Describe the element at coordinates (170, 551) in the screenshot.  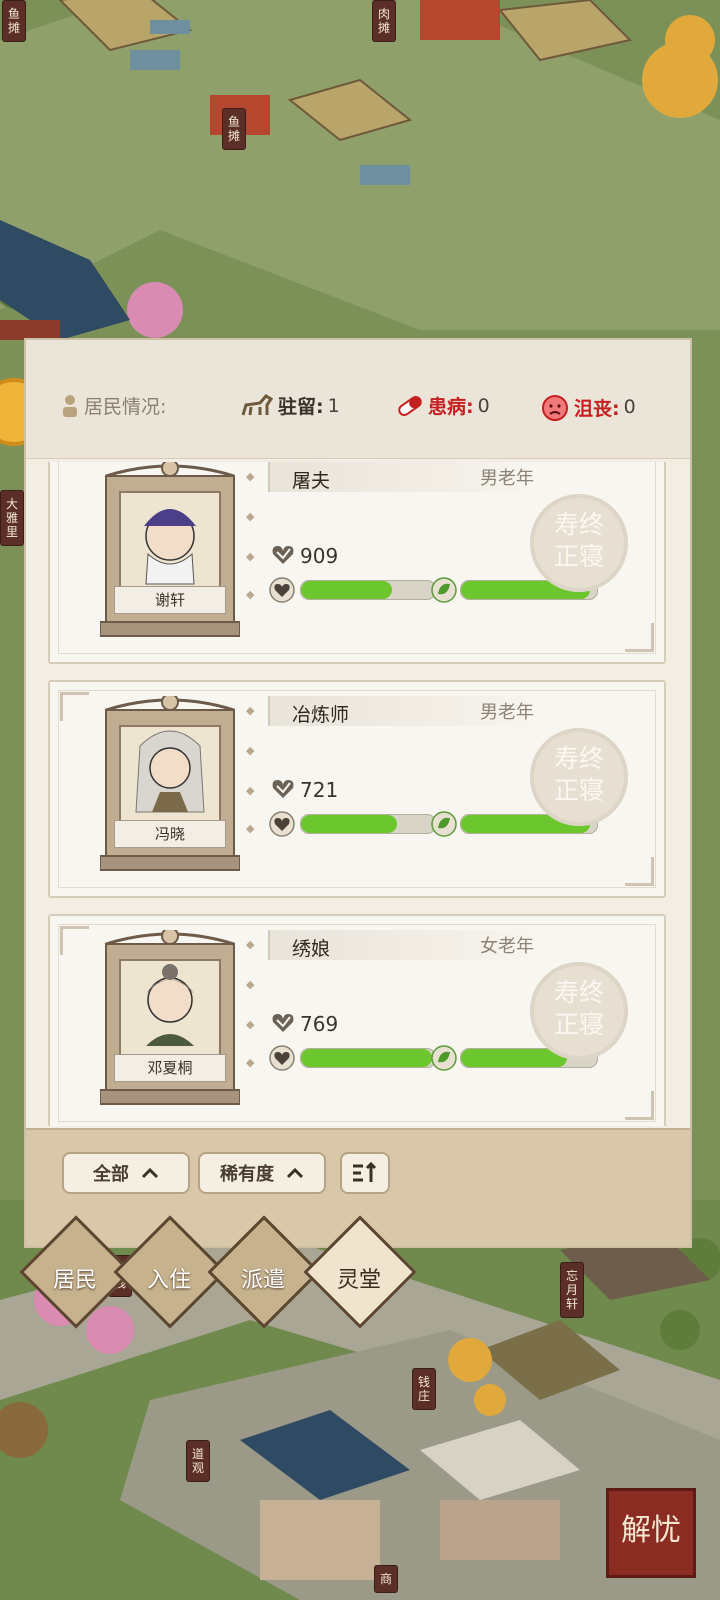
I see `portrait-frame: 谢轩` at that location.